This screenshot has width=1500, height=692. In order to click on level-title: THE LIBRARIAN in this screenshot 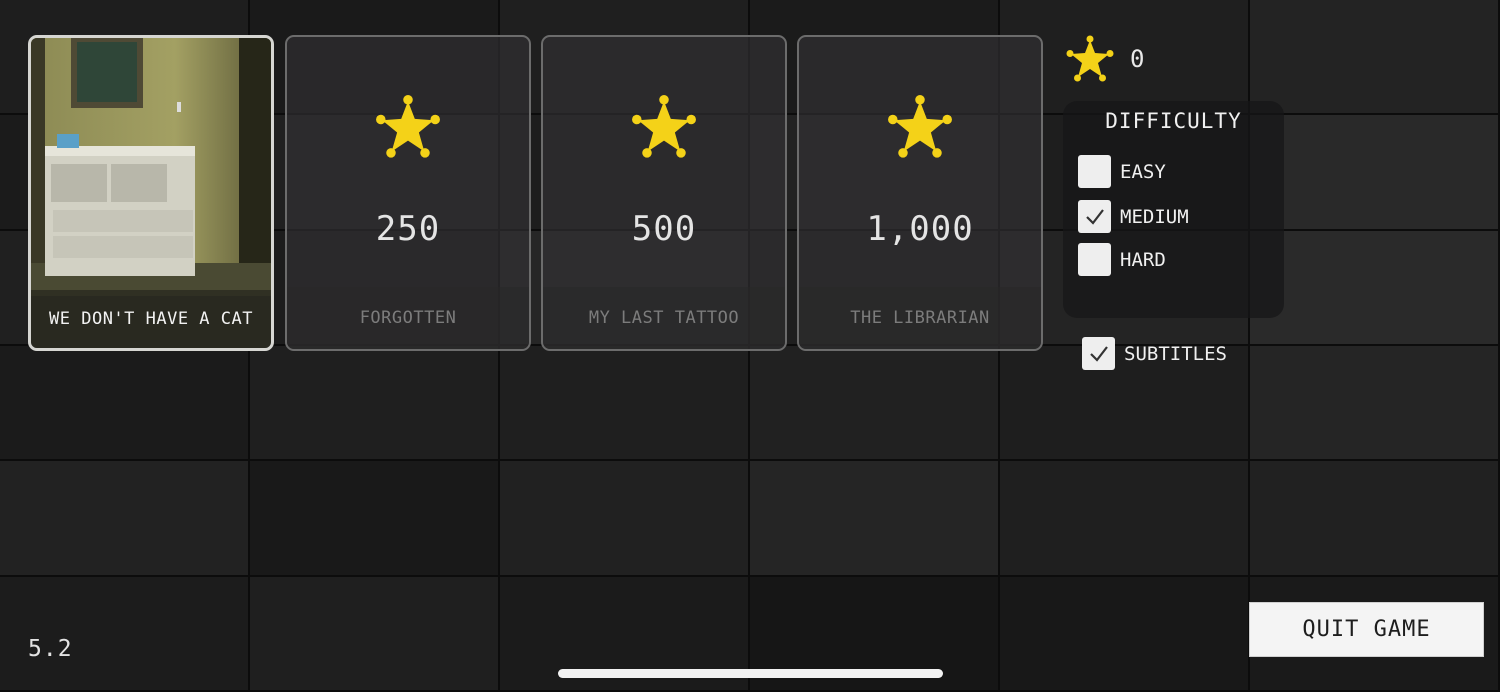, I will do `click(920, 318)`.